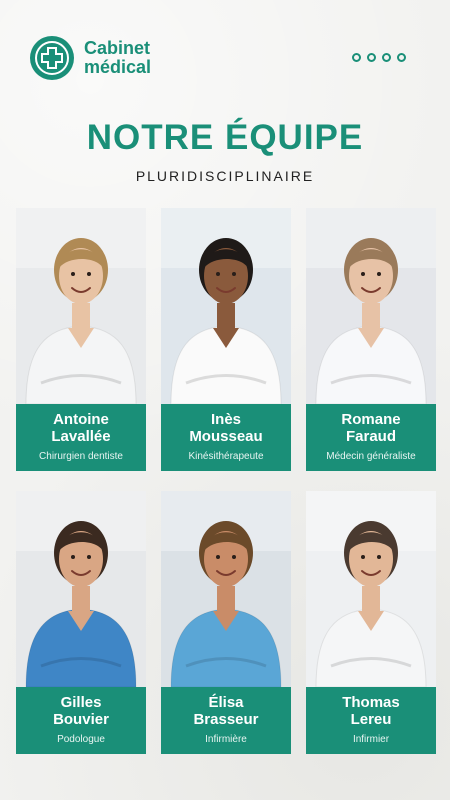  I want to click on member-label: Inès Mousseau Kinésithérapeute, so click(226, 437).